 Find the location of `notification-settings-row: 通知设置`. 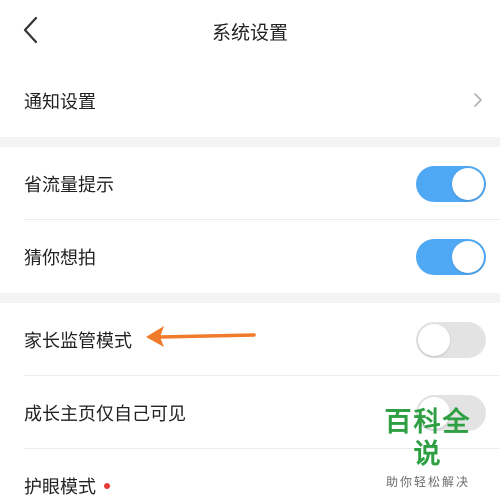

notification-settings-row: 通知设置 is located at coordinates (250, 100).